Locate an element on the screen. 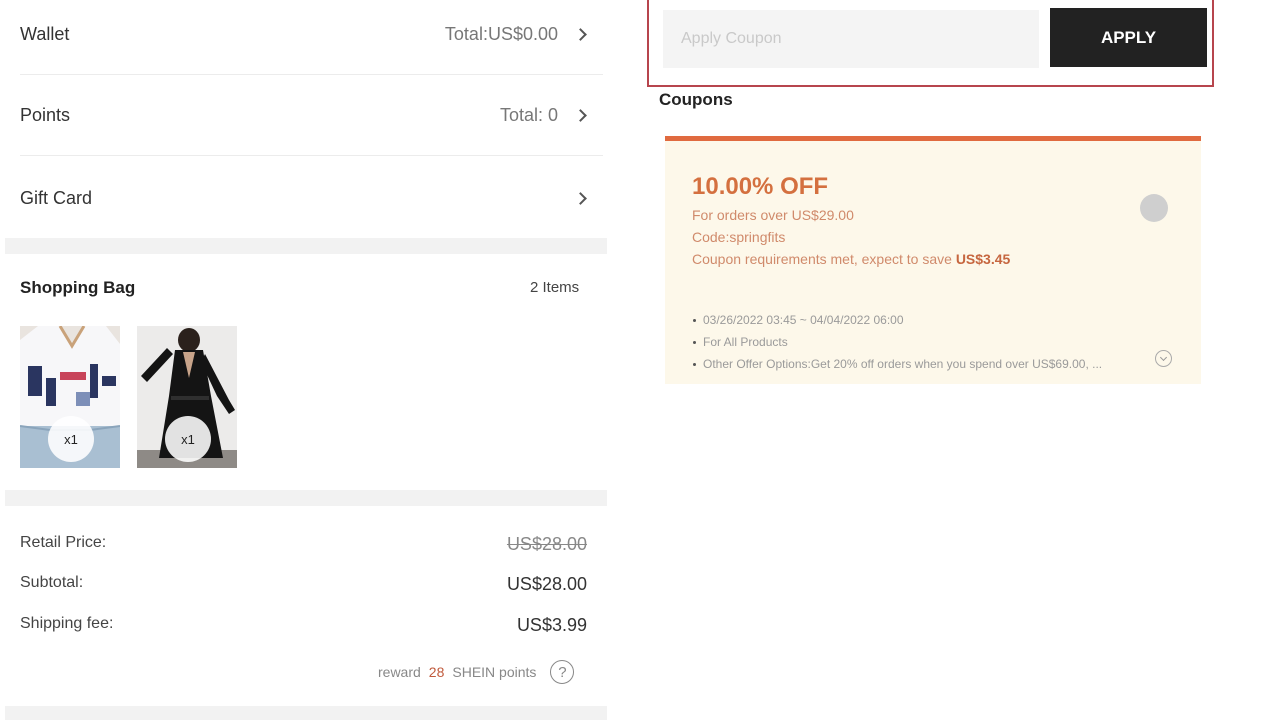  subtotal-label: Subtotal: is located at coordinates (52, 582).